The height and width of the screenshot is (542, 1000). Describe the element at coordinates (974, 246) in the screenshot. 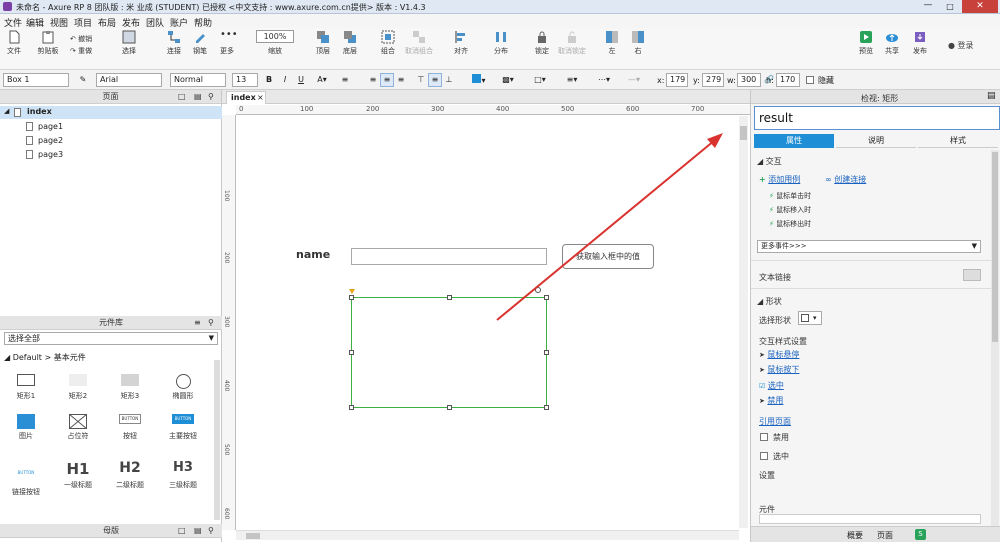

I see `chevron-down-icon: ▼` at that location.